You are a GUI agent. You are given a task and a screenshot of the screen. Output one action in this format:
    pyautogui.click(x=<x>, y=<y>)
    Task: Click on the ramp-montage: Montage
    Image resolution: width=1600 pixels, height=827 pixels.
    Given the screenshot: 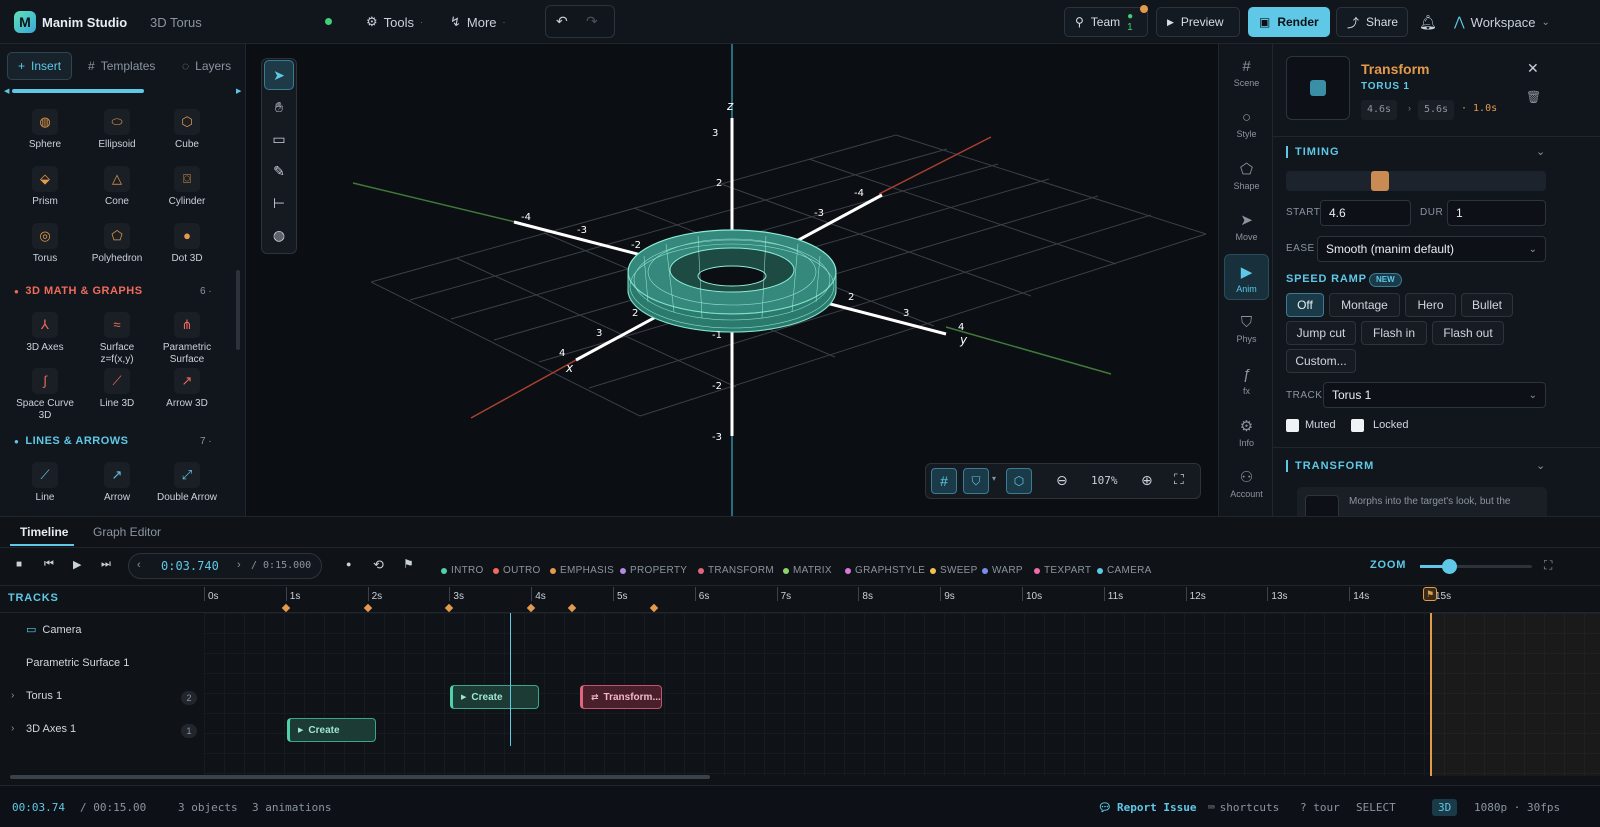 What is the action you would take?
    pyautogui.click(x=1364, y=305)
    